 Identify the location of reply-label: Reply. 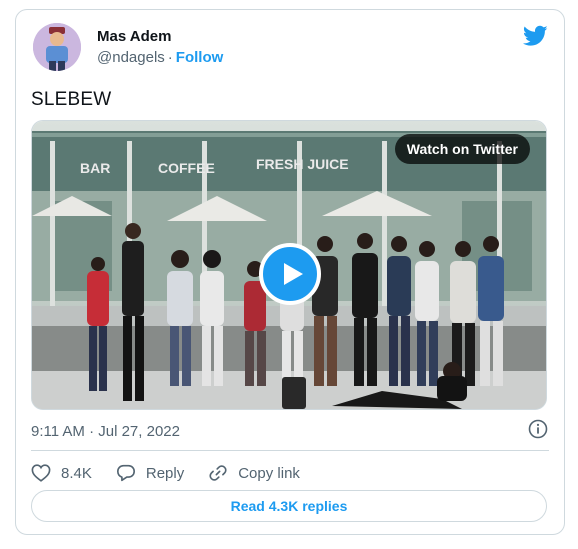
(165, 473).